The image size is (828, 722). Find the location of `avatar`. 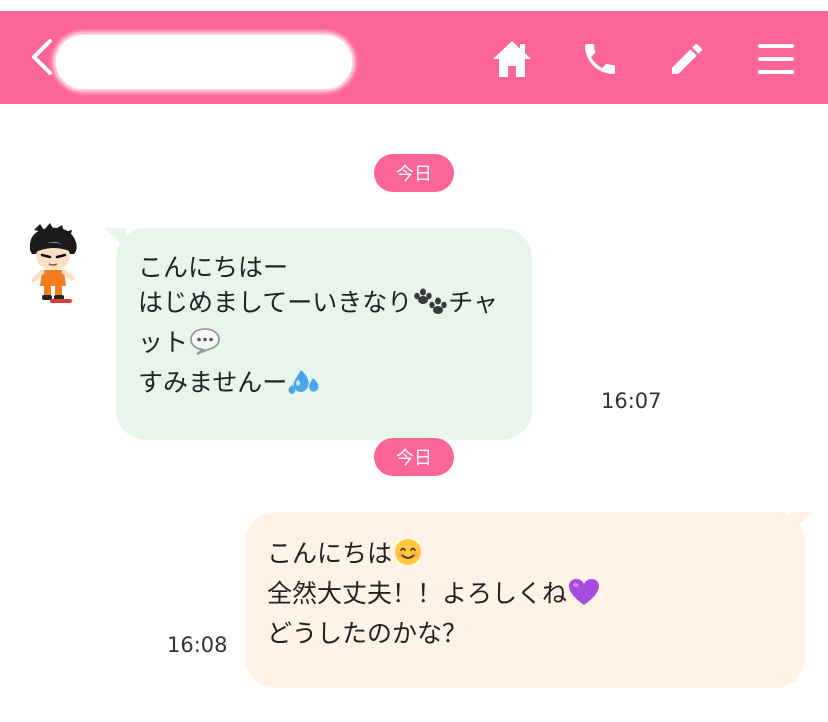

avatar is located at coordinates (53, 263).